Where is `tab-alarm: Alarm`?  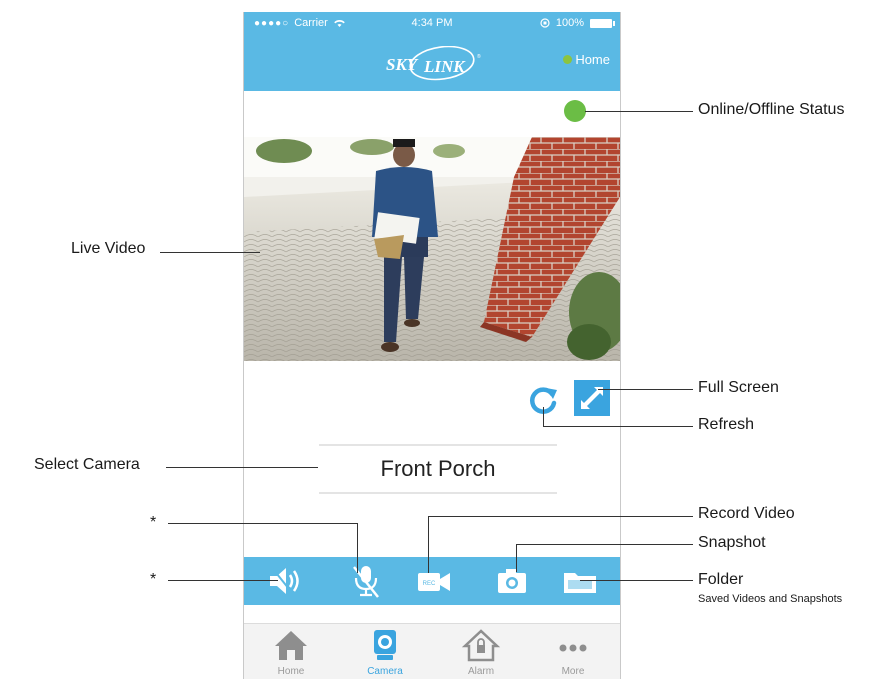
tab-alarm: Alarm is located at coordinates (481, 653).